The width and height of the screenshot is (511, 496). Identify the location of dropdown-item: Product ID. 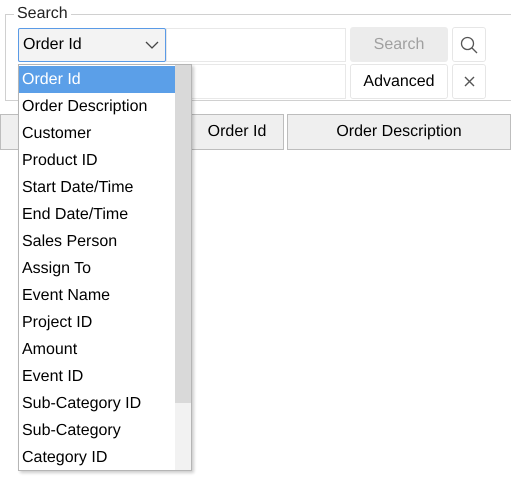
(97, 160).